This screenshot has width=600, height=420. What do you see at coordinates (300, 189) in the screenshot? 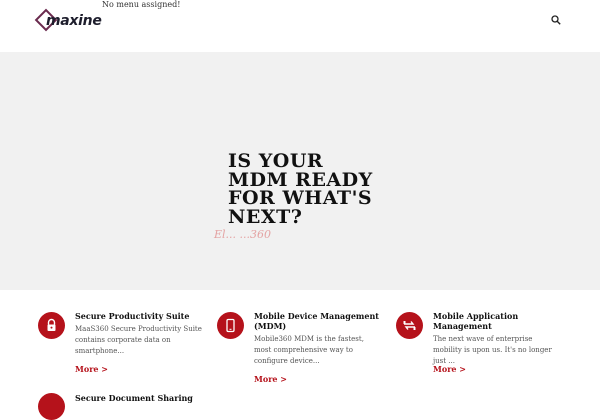
I see `hero-title: IS YOUR MDM READY FOR WHAT'S NEXT?` at bounding box center [300, 189].